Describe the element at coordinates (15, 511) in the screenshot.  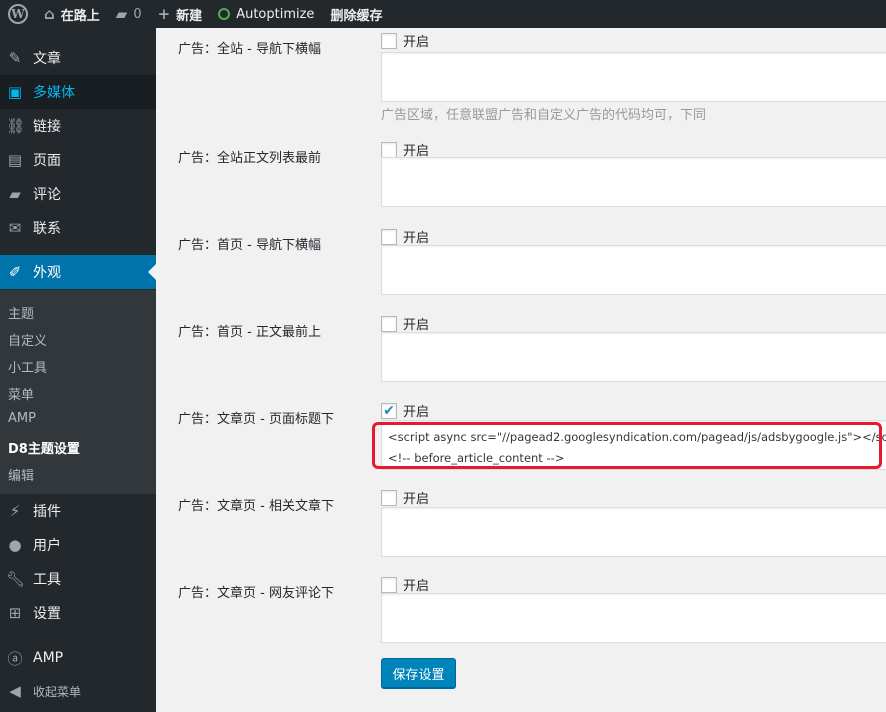
I see `plugin-icon: ⚡` at that location.